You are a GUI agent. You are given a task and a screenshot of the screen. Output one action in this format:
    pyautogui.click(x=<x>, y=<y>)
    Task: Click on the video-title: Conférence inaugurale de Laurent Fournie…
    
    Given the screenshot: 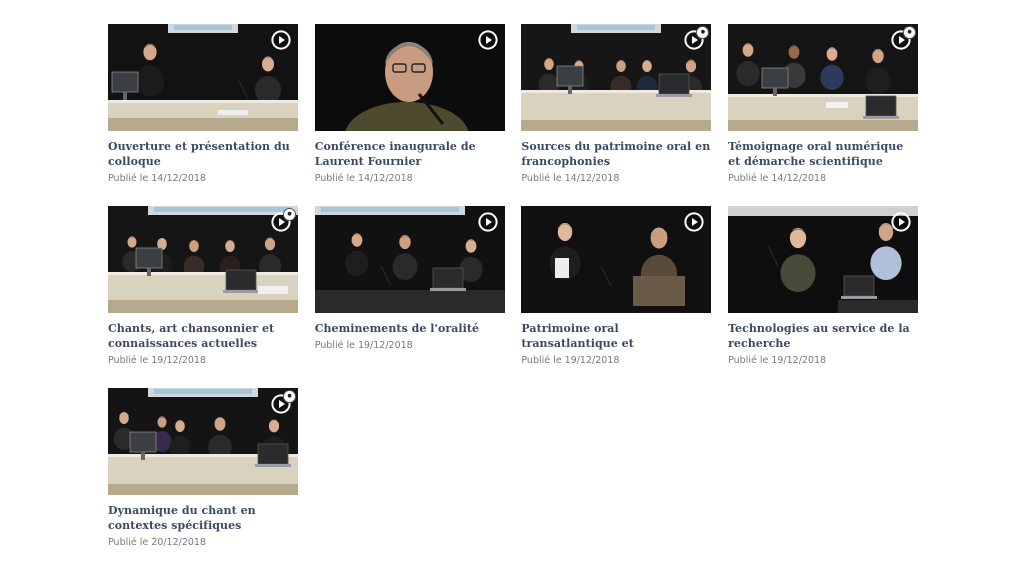 What is the action you would take?
    pyautogui.click(x=410, y=154)
    